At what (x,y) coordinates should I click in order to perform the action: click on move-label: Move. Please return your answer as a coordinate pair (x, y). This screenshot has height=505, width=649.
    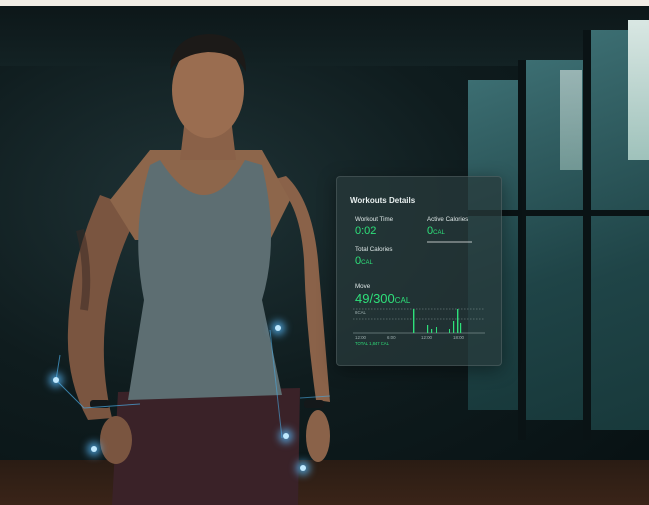
    Looking at the image, I should click on (363, 286).